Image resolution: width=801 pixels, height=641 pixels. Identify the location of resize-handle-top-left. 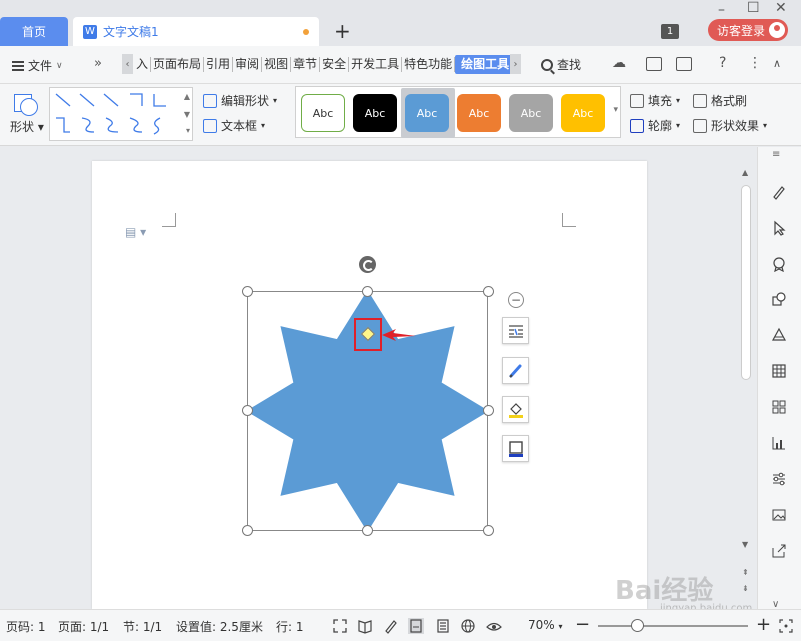
(247, 291).